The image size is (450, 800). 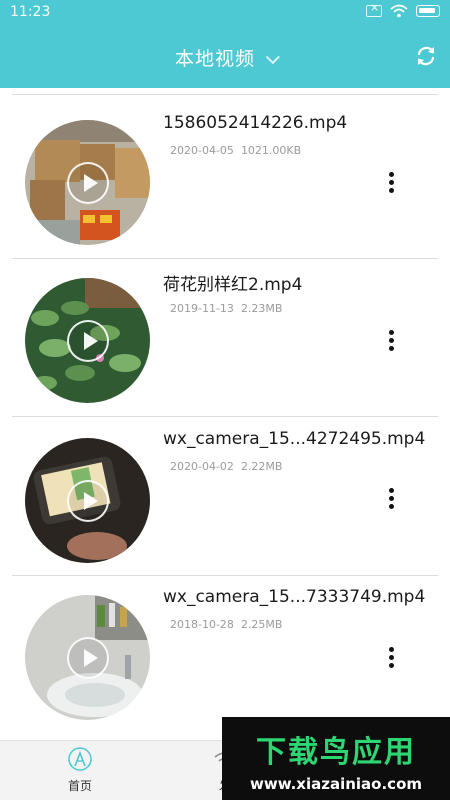 I want to click on video-size: 2.23MB, so click(x=261, y=308).